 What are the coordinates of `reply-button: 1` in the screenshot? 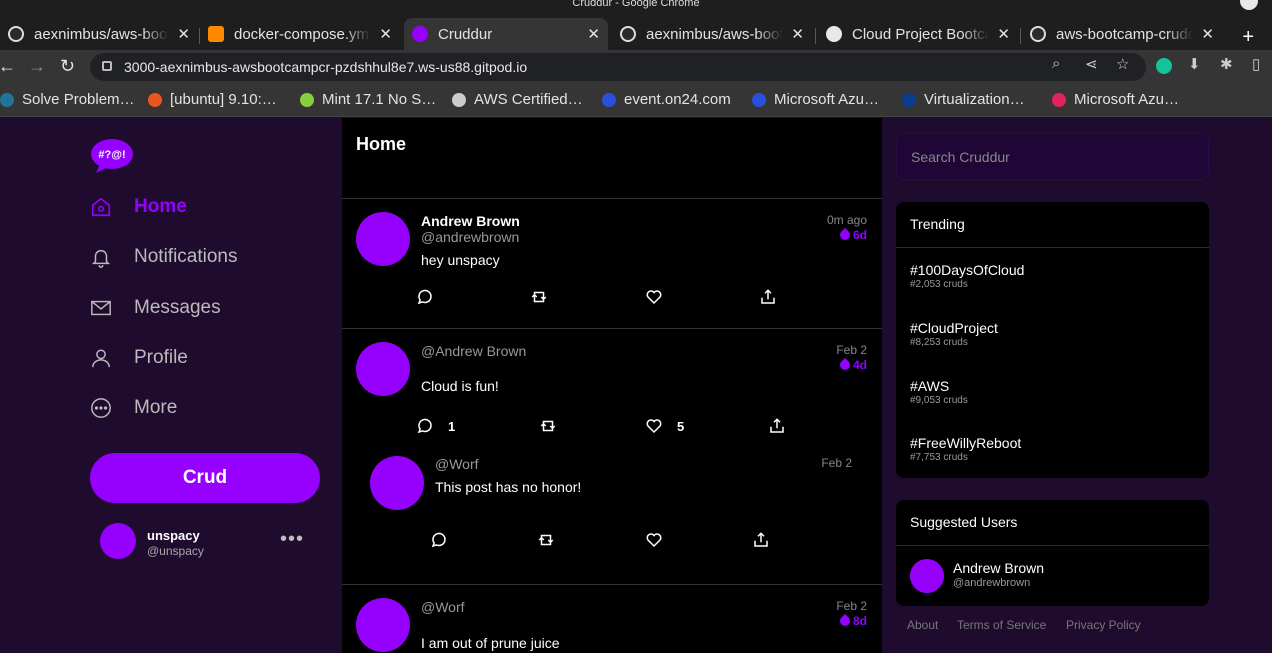 It's located at (435, 426).